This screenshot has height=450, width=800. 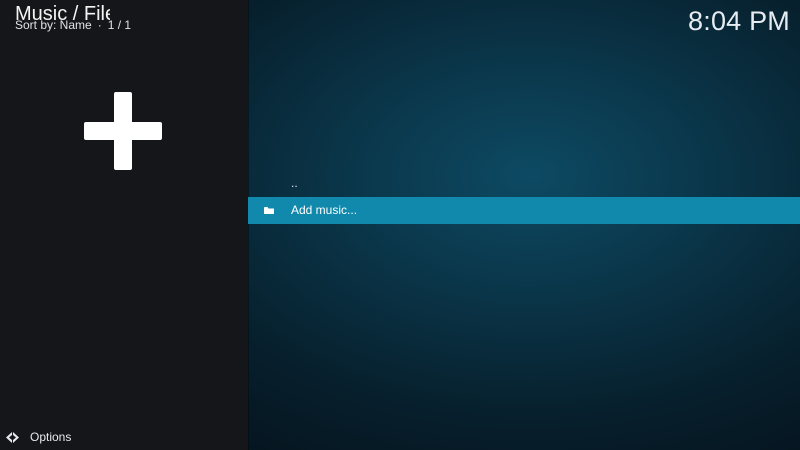 I want to click on sort-label: Sort by: Name, so click(x=53, y=25).